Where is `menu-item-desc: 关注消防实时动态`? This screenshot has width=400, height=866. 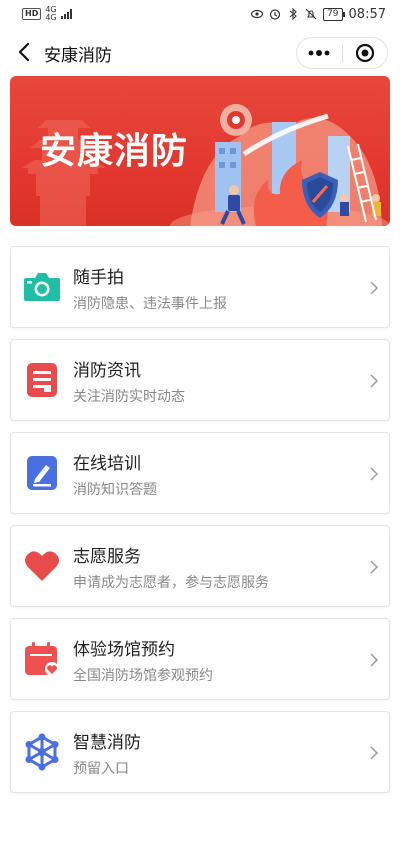
menu-item-desc: 关注消防实时动态 is located at coordinates (129, 397).